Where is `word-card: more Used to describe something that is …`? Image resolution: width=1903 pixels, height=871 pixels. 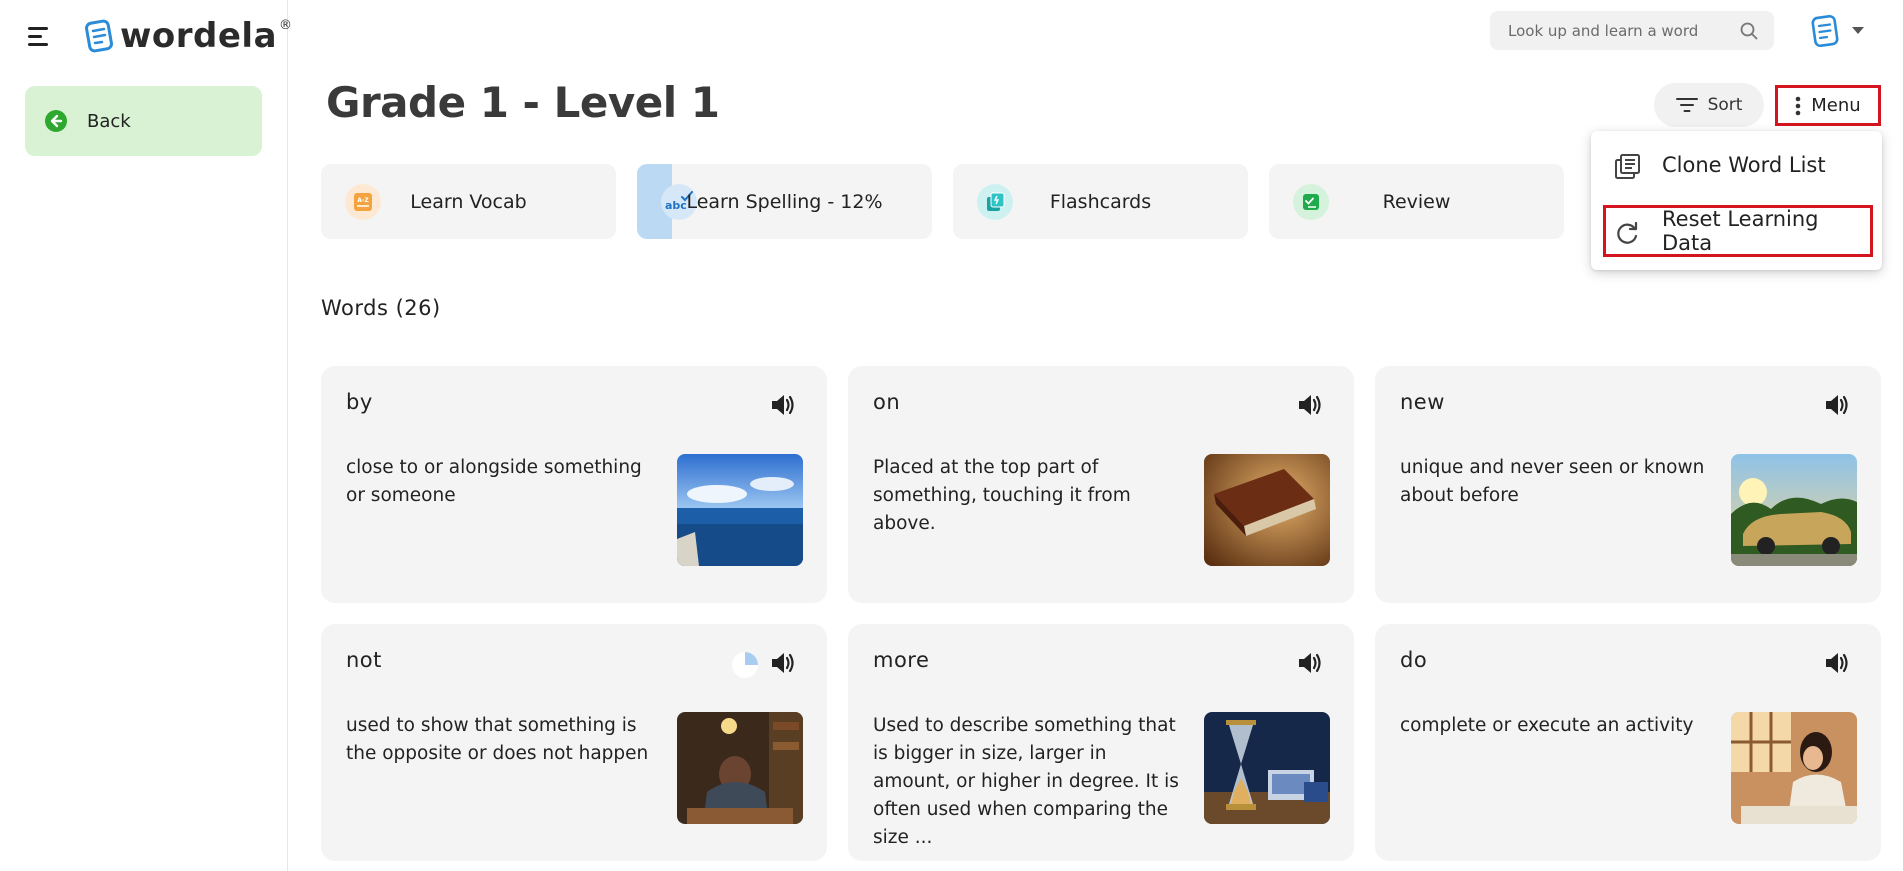
word-card: more Used to describe something that is … is located at coordinates (1101, 742).